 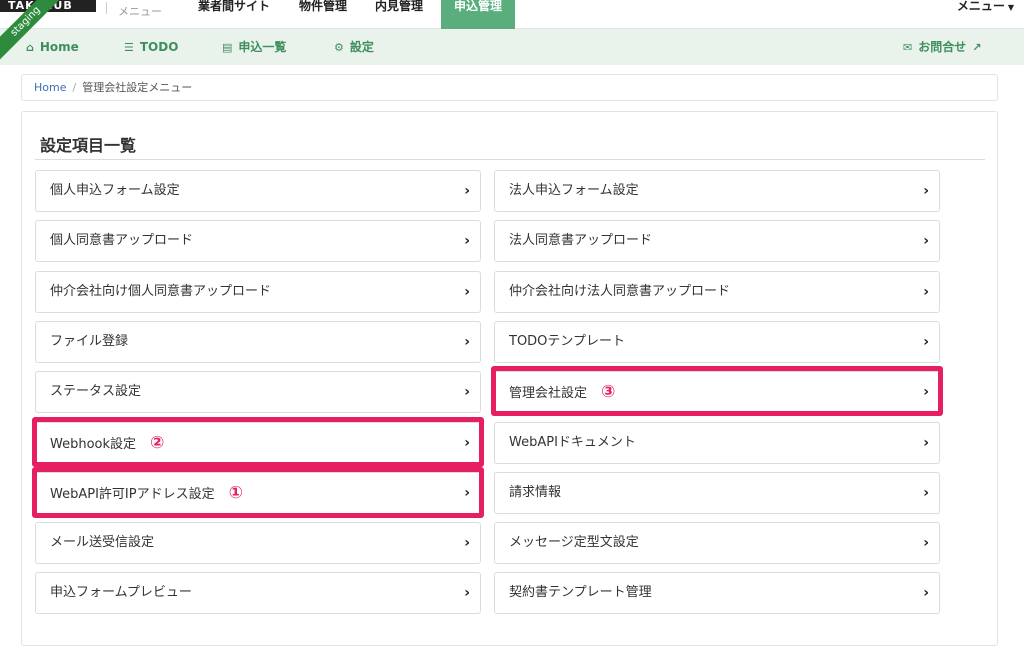 What do you see at coordinates (159, 47) in the screenshot?
I see `subnav-todo-label: TODO` at bounding box center [159, 47].